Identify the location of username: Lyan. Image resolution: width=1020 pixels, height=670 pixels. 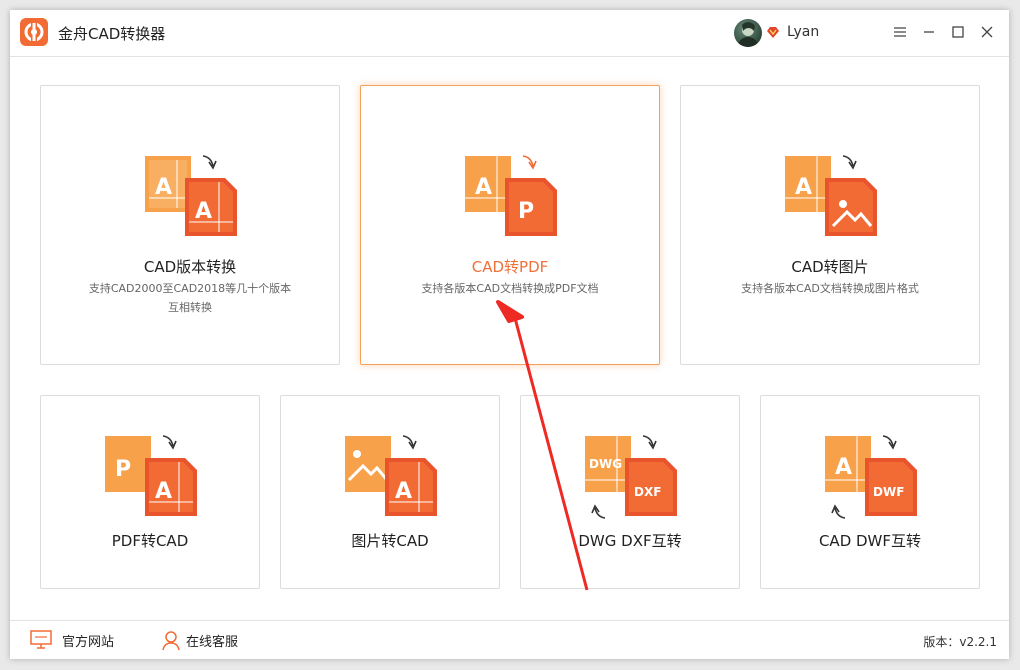
(803, 32).